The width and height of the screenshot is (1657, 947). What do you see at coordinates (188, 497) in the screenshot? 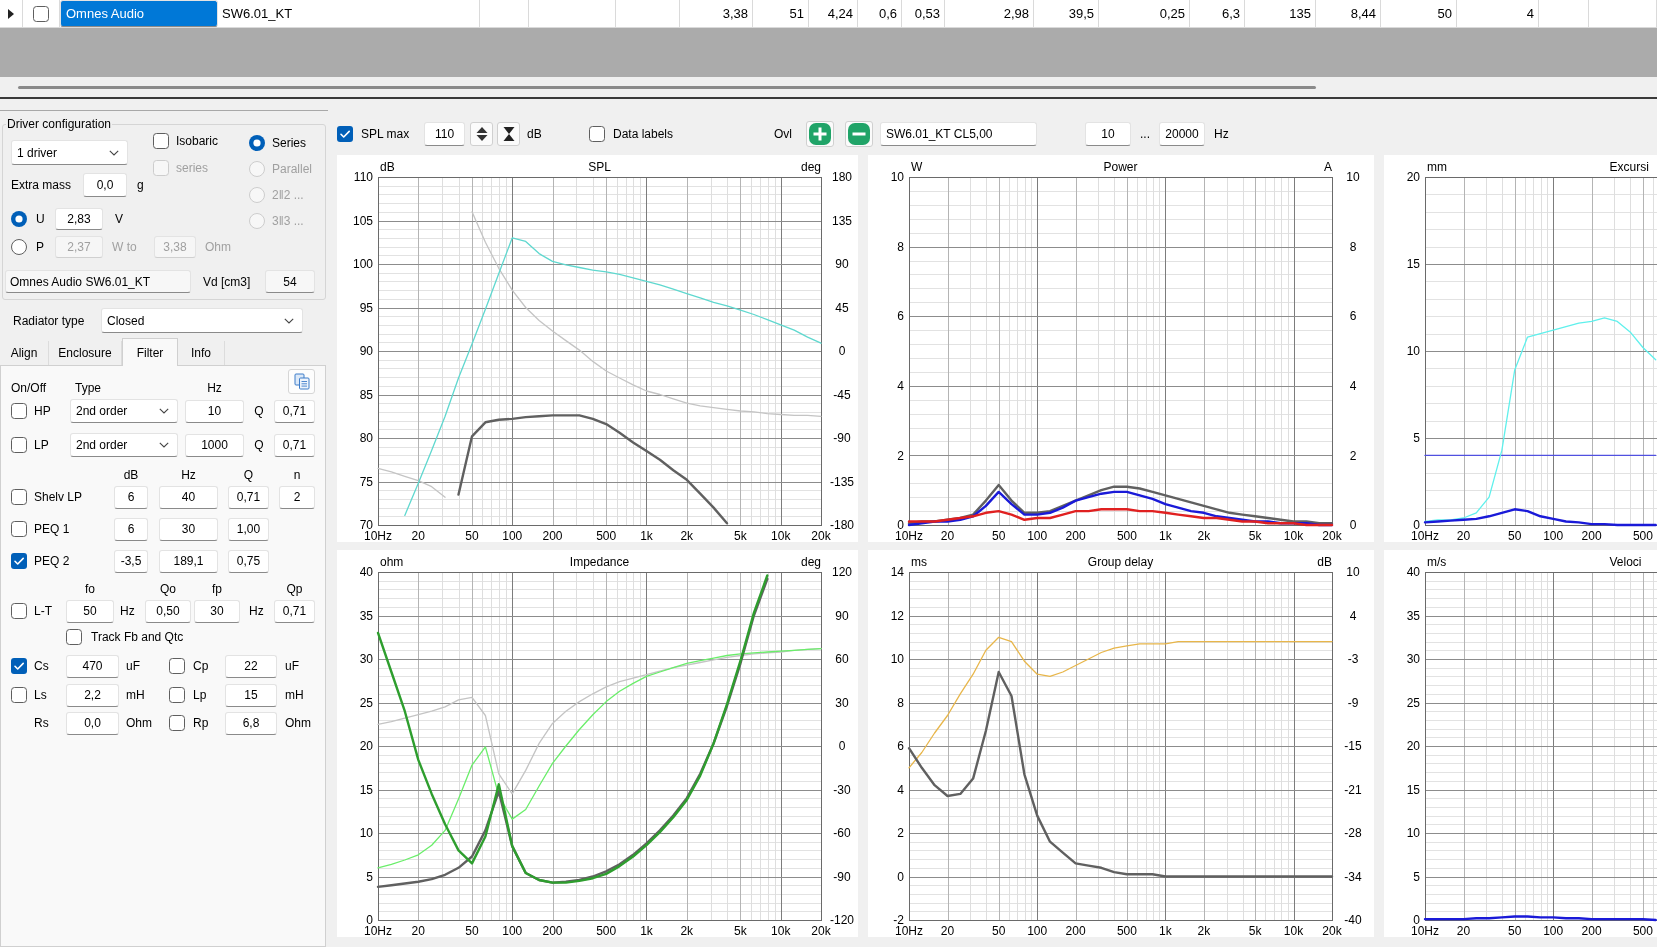
I see `value-field: 40` at bounding box center [188, 497].